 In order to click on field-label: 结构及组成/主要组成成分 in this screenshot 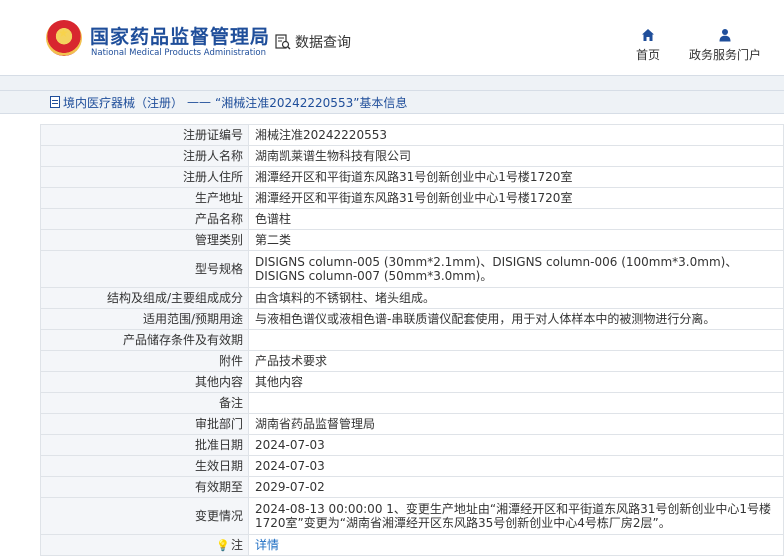, I will do `click(144, 298)`.